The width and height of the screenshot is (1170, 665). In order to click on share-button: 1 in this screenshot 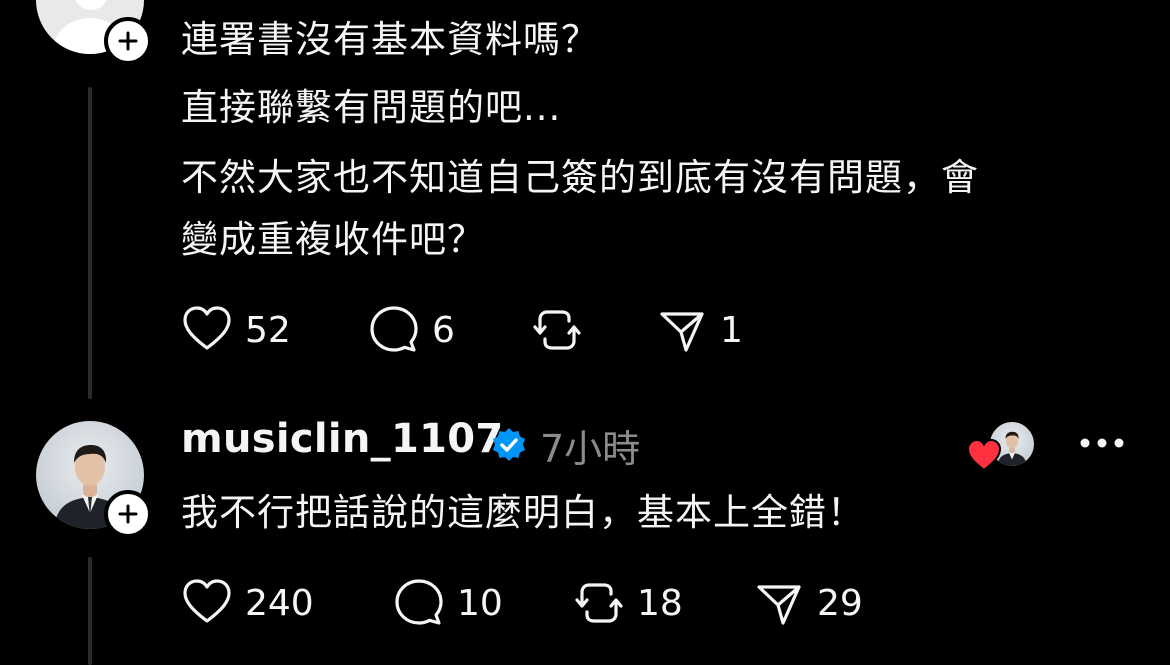, I will do `click(699, 330)`.